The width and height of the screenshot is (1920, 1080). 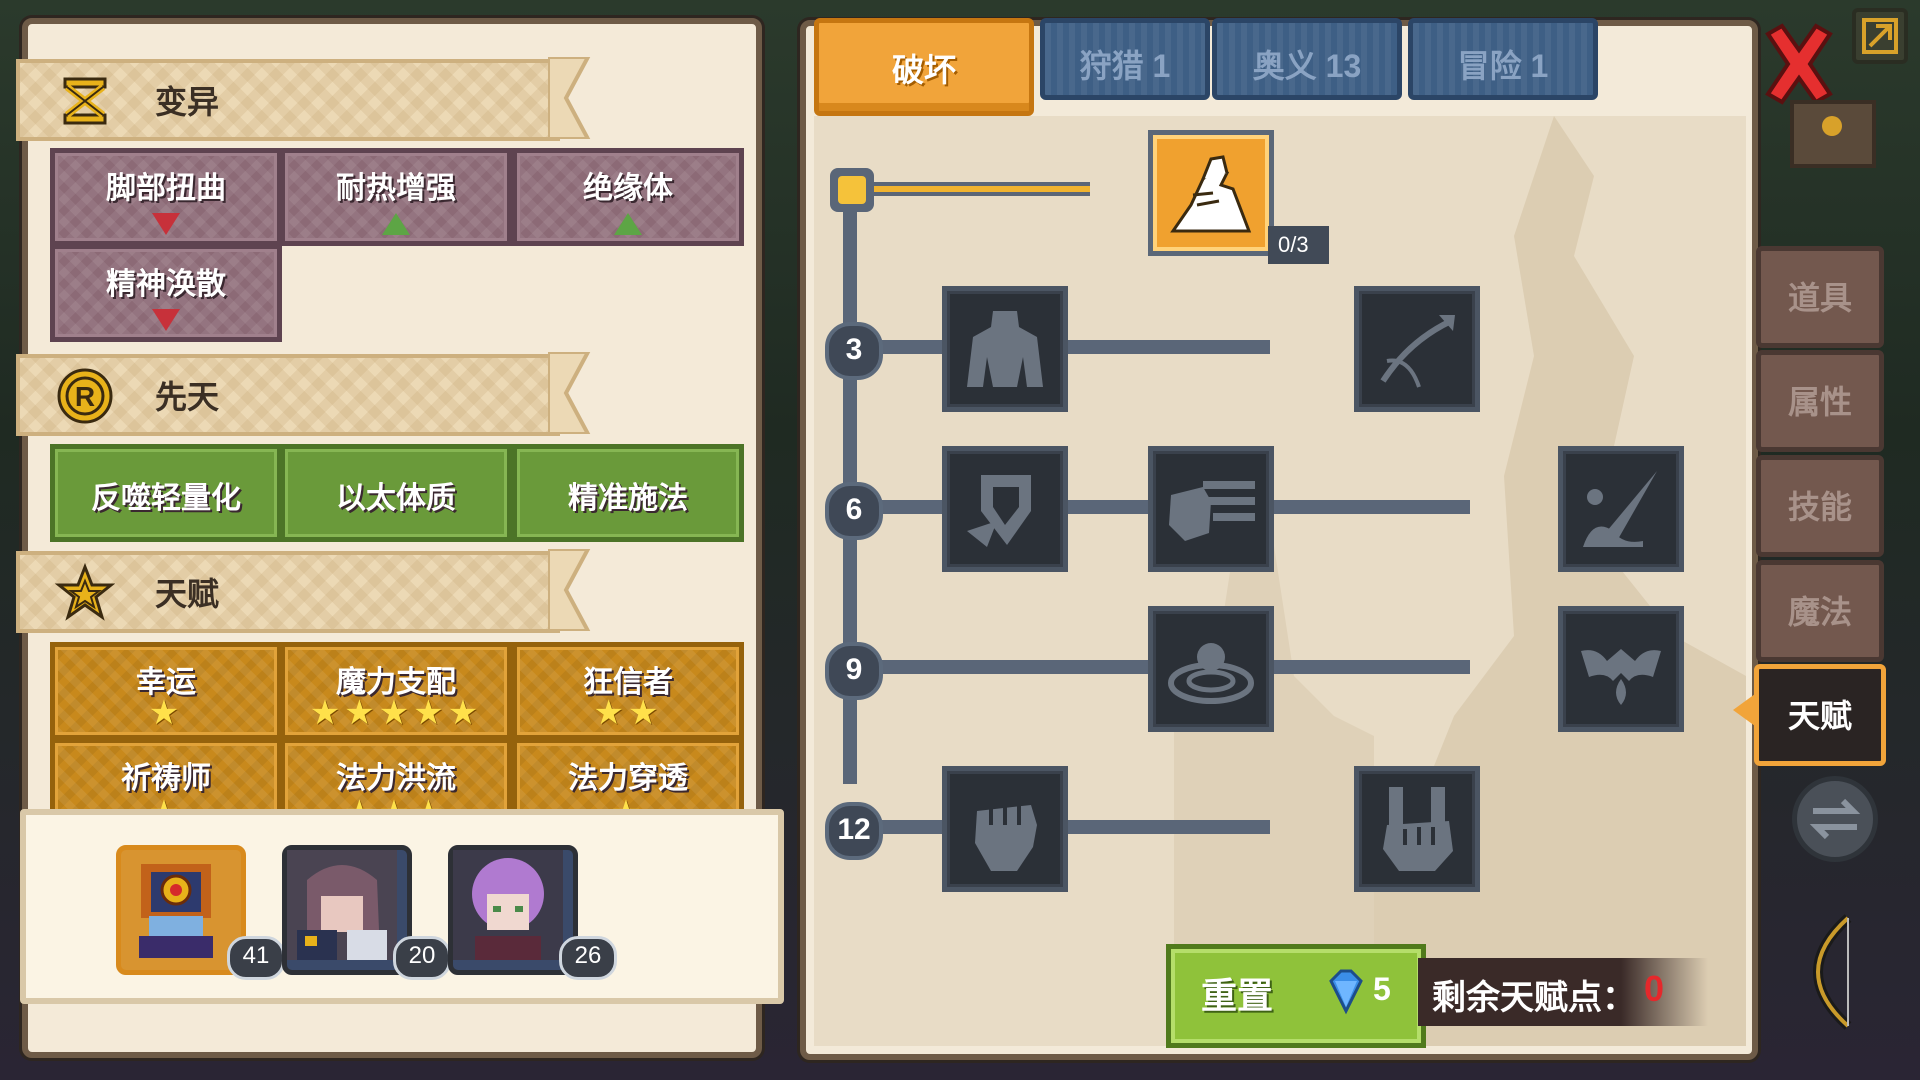 I want to click on tab-adventure: 冒险 1, so click(x=1503, y=59).